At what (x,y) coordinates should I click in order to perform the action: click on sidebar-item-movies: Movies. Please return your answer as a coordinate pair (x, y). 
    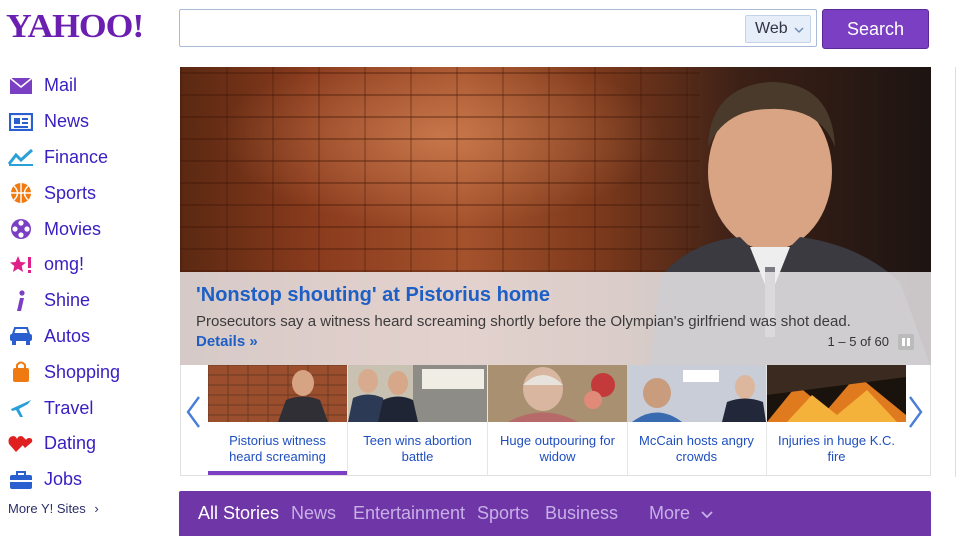
    Looking at the image, I should click on (85, 229).